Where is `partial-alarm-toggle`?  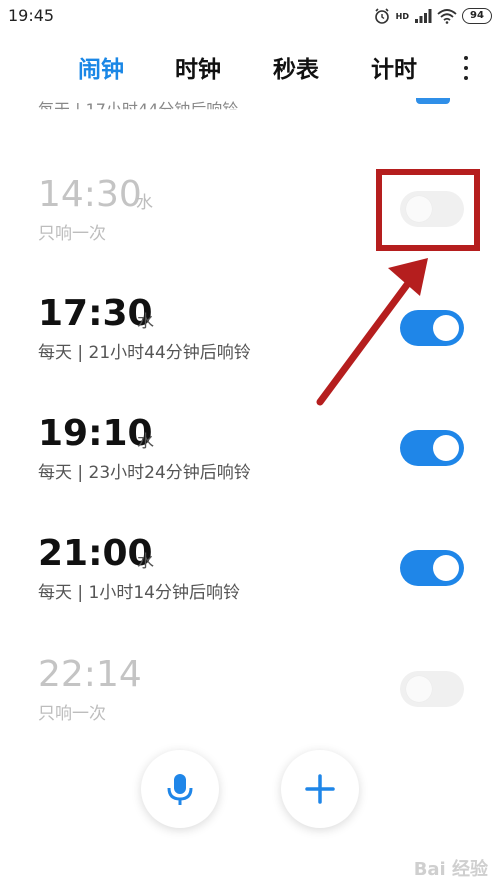
partial-alarm-toggle is located at coordinates (433, 101).